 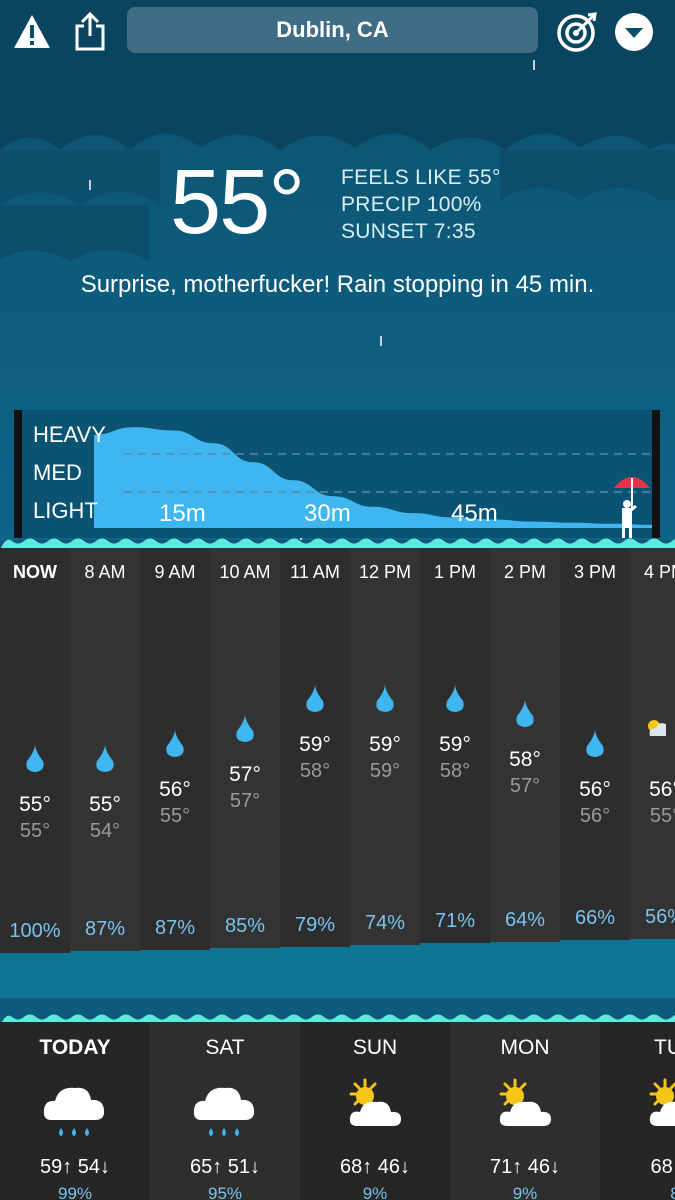 What do you see at coordinates (577, 32) in the screenshot?
I see `radar-icon` at bounding box center [577, 32].